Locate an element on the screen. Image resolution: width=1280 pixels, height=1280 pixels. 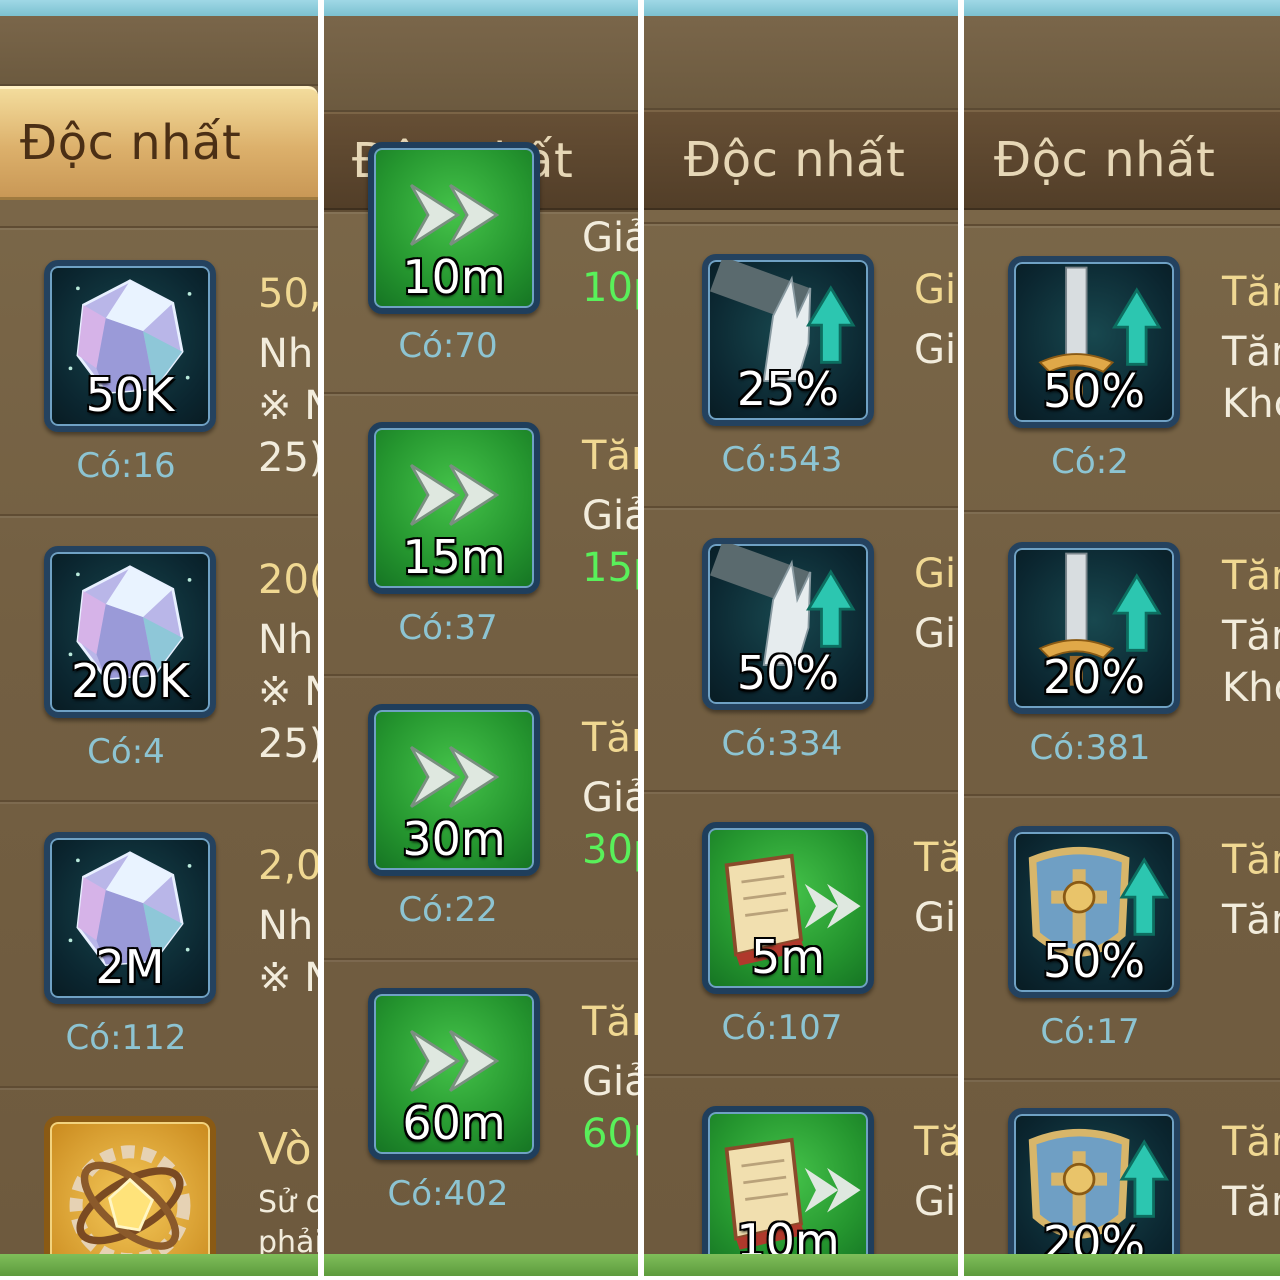
item-desc-line: Nh is located at coordinates (286, 926).